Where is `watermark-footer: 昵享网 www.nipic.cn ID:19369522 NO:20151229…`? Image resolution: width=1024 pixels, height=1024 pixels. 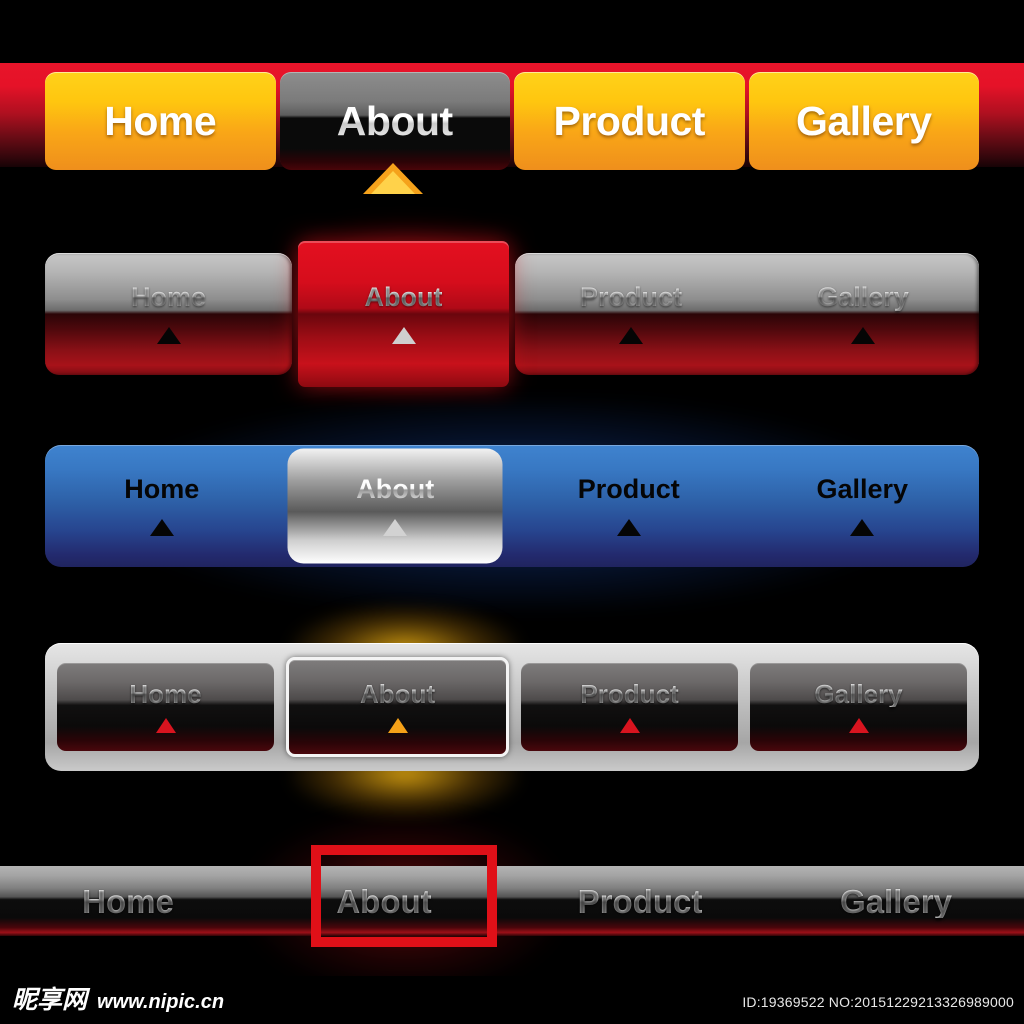
watermark-footer: 昵享网 www.nipic.cn ID:19369522 NO:20151229… is located at coordinates (512, 1000).